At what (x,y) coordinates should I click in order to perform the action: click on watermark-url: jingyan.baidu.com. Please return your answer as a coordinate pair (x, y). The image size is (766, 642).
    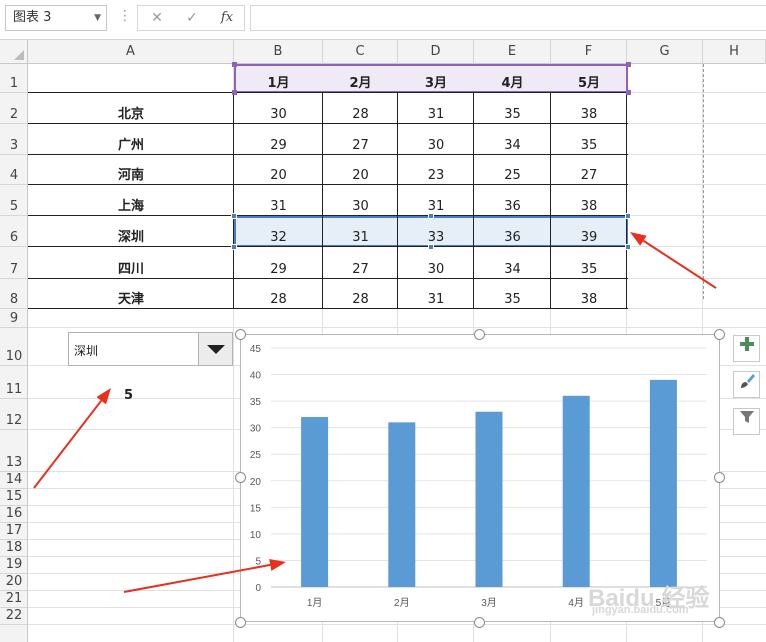
    Looking at the image, I should click on (640, 610).